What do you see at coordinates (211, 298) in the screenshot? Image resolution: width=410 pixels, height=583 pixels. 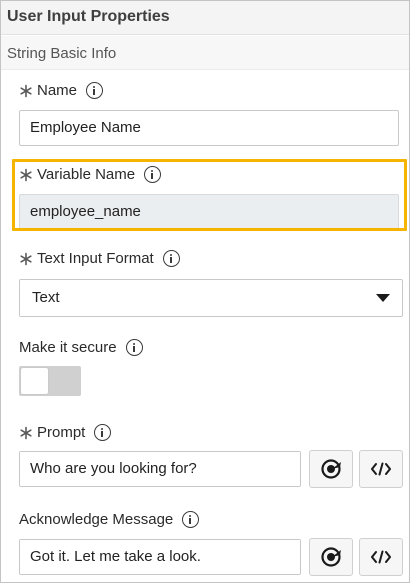 I see `text-input-format-select: Text` at bounding box center [211, 298].